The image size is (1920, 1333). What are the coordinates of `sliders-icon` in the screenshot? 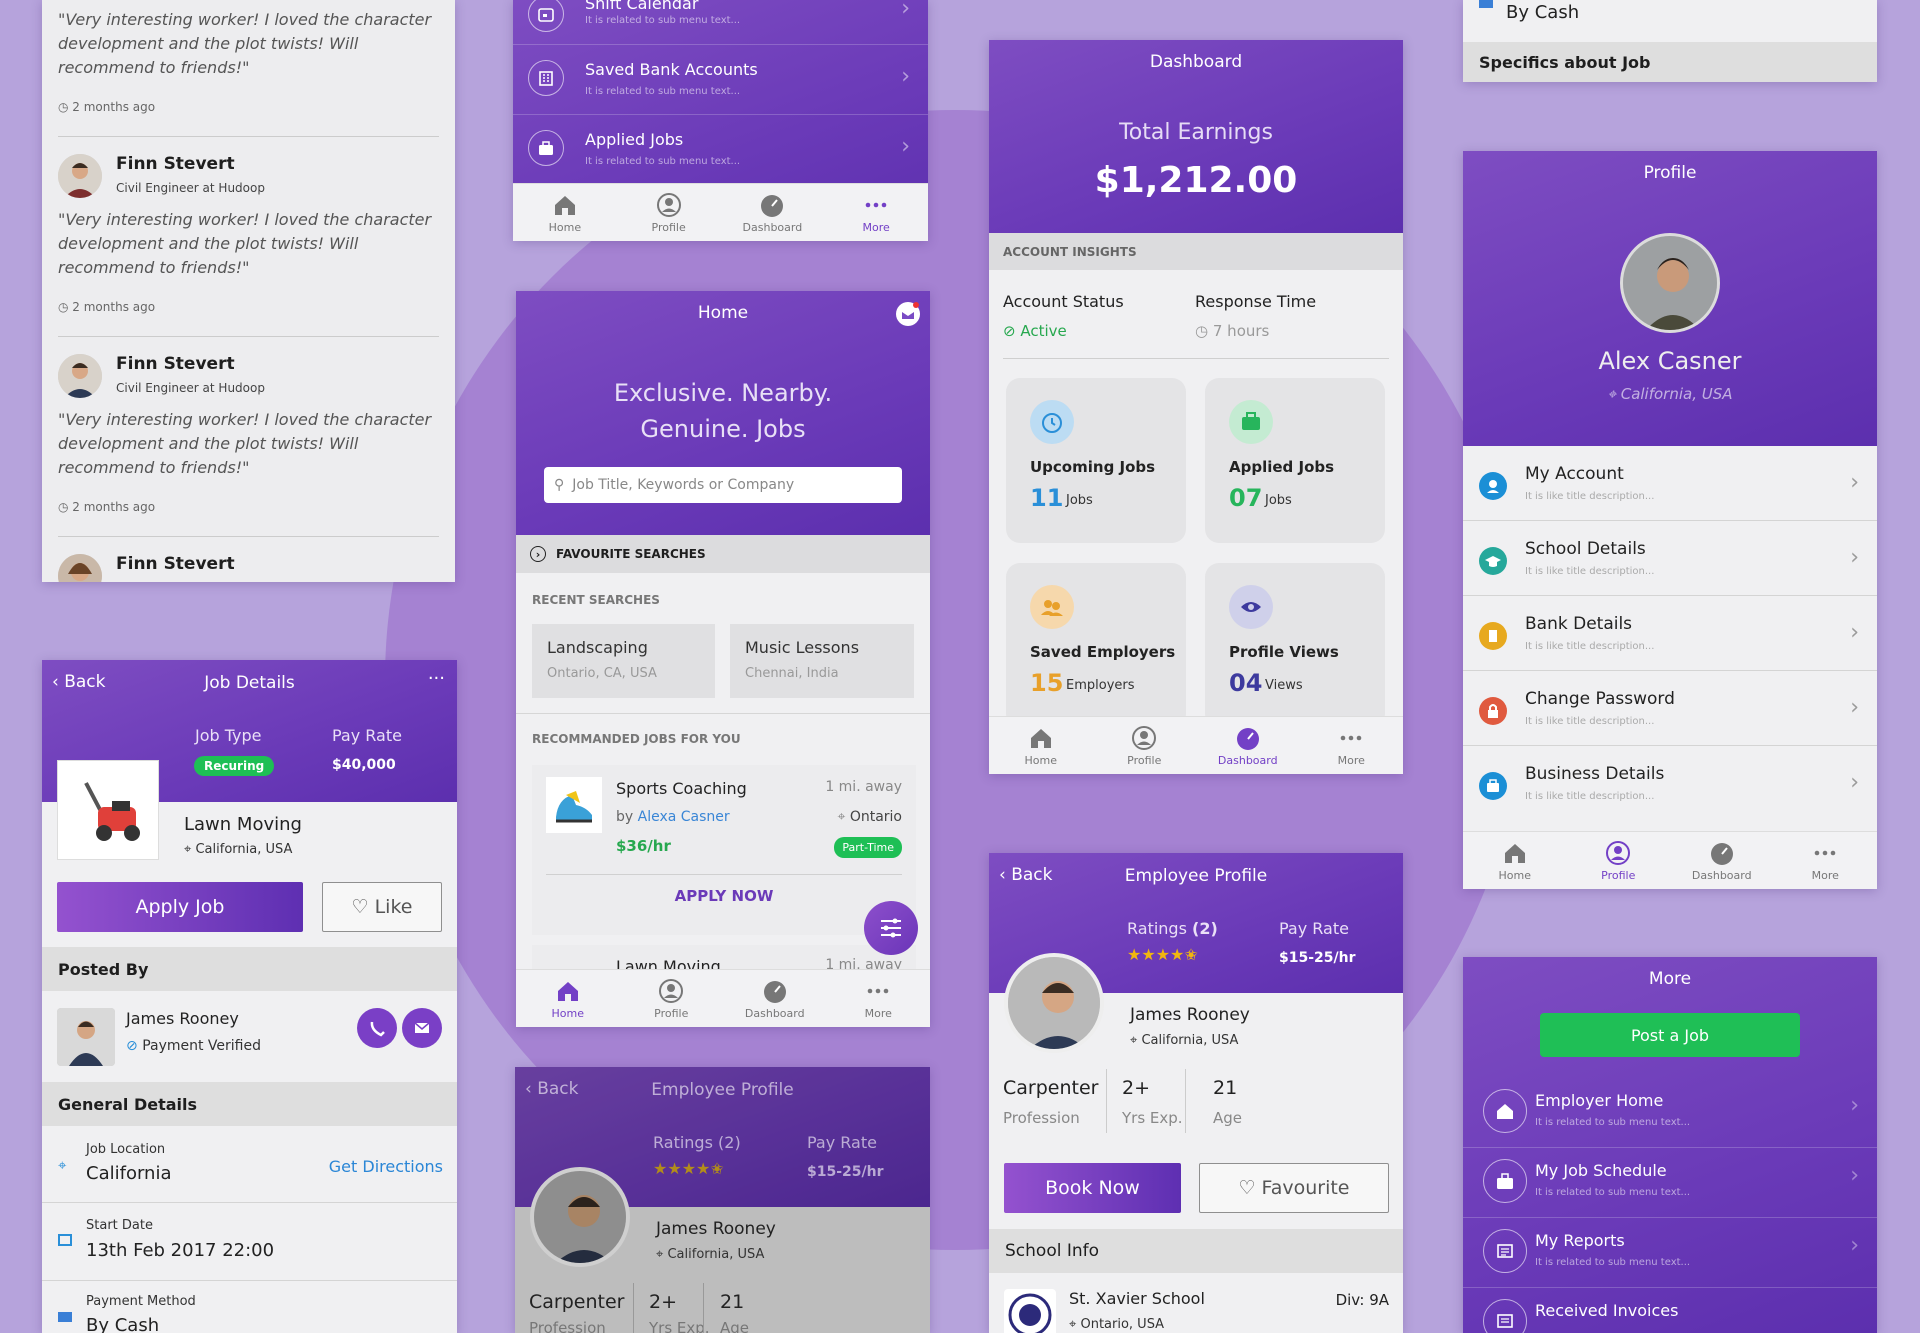 It's located at (891, 928).